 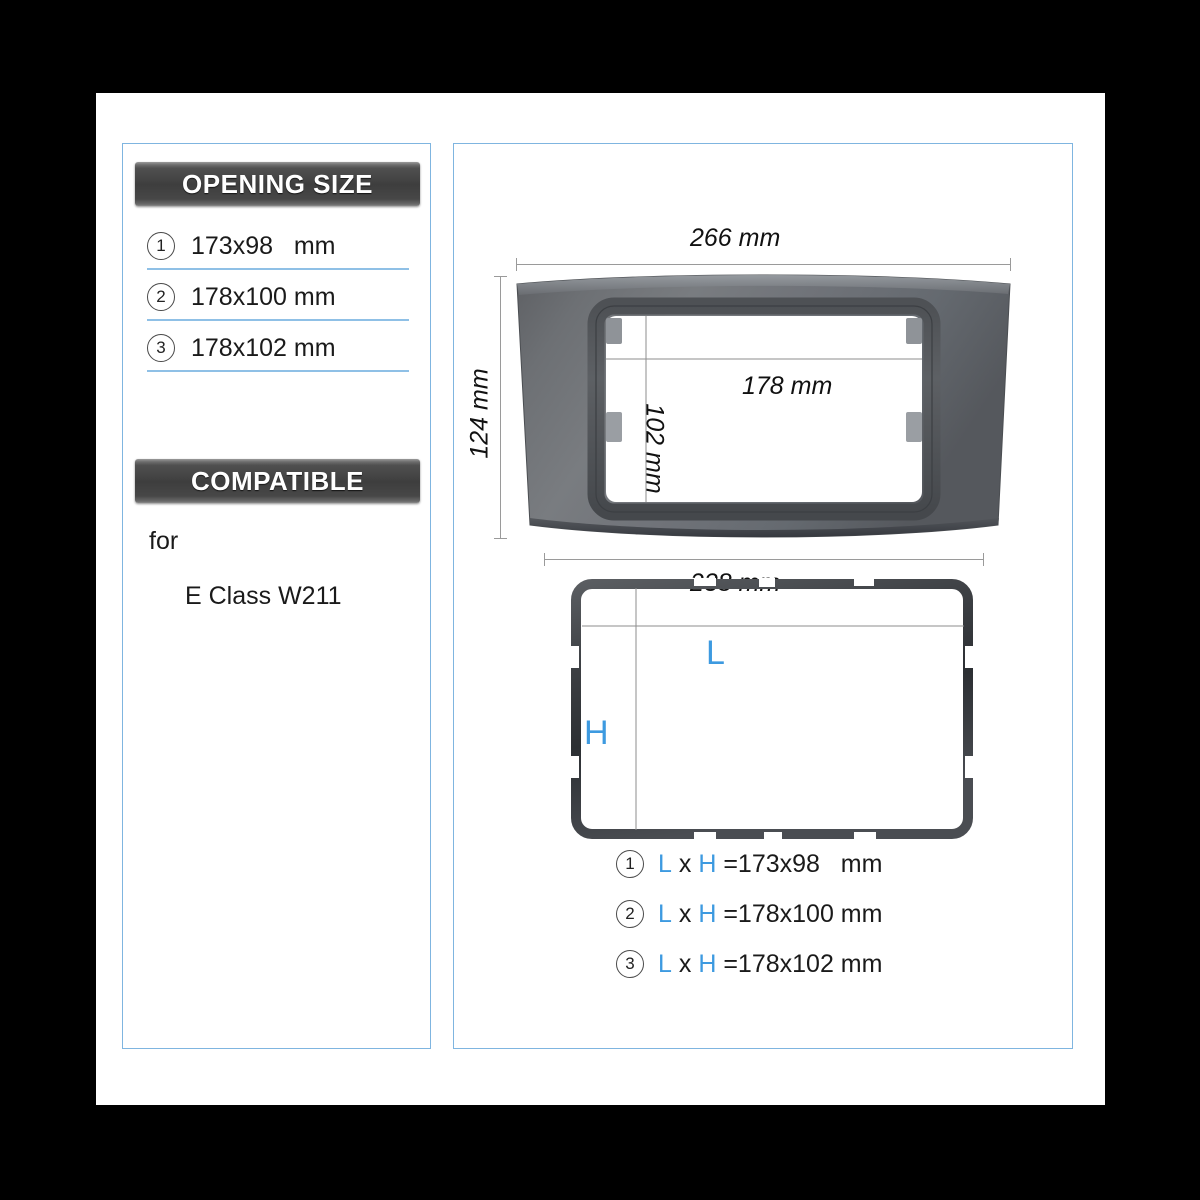 What do you see at coordinates (914, 331) in the screenshot?
I see `fascia-tab-top-right` at bounding box center [914, 331].